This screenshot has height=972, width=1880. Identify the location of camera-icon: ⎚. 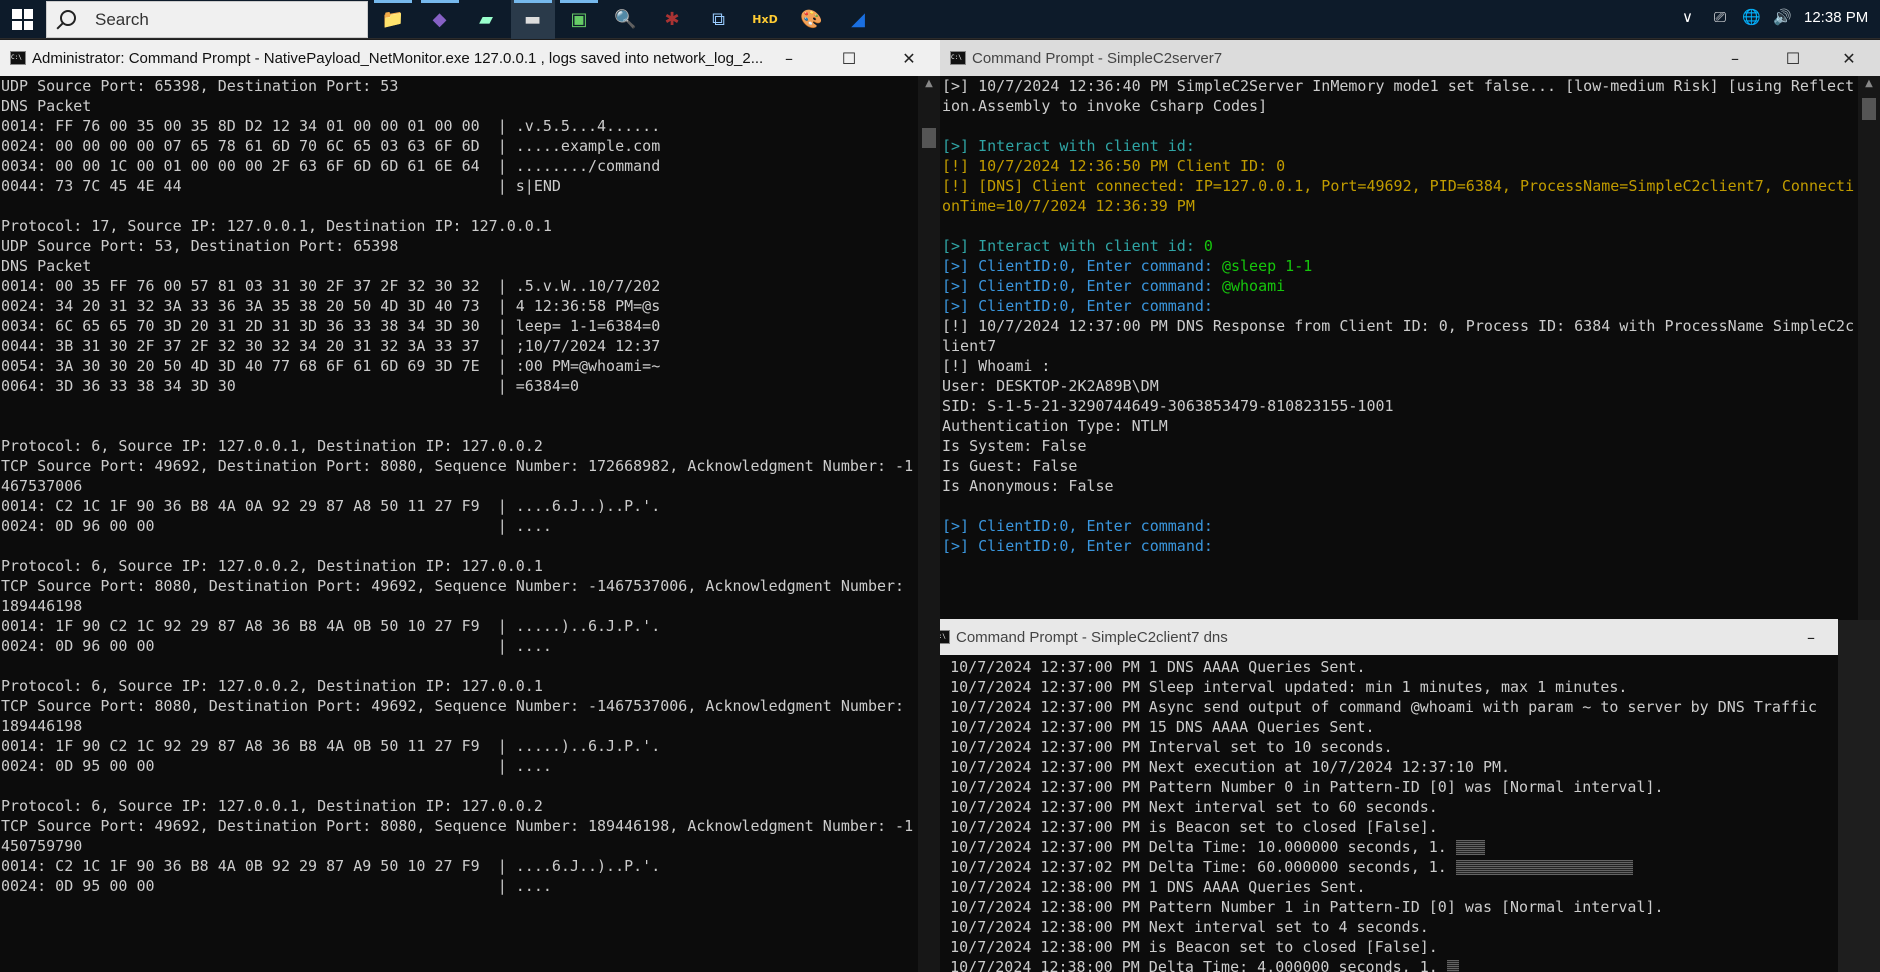
(1720, 17).